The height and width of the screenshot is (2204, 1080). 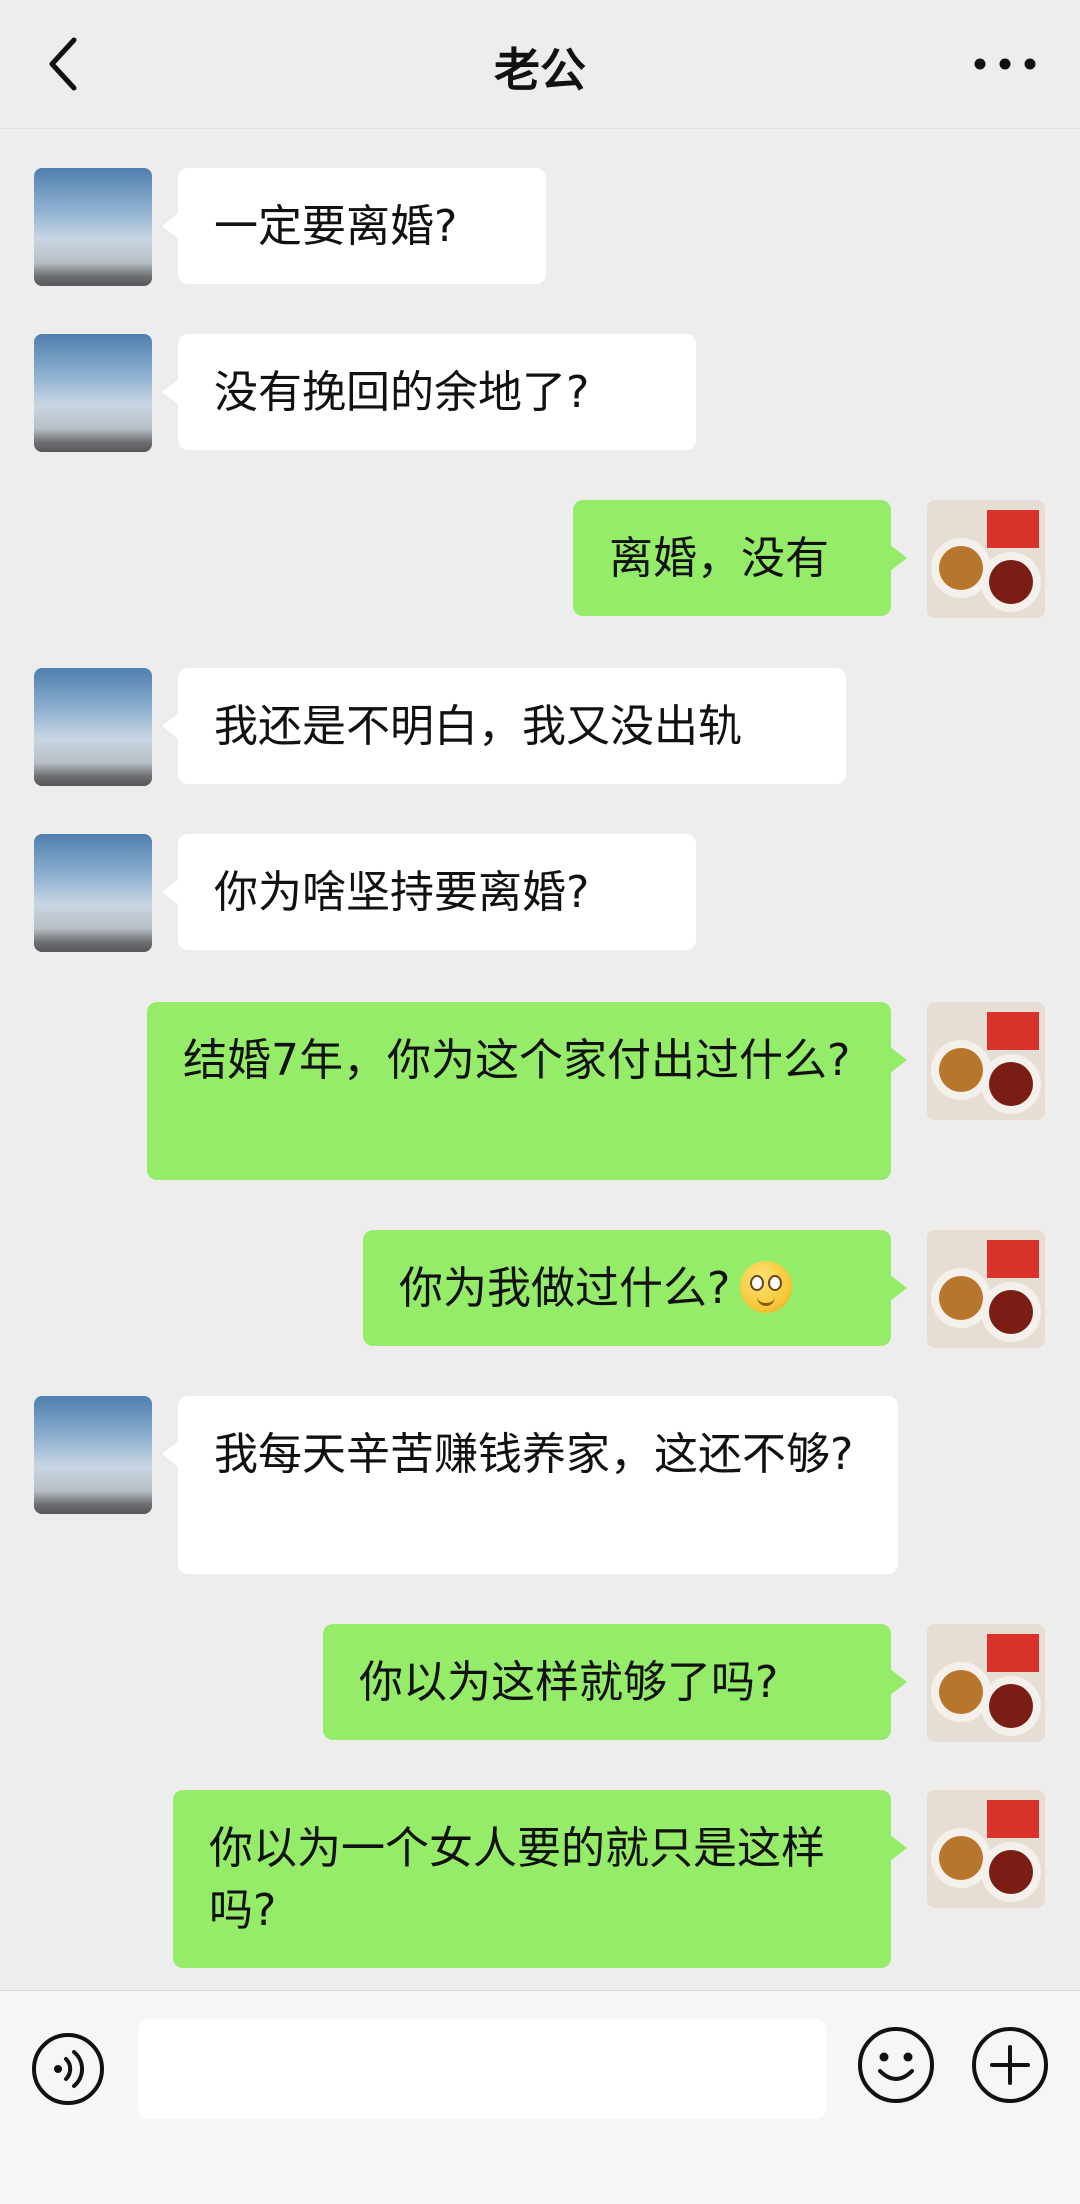 What do you see at coordinates (719, 558) in the screenshot?
I see `message-text: 离婚，没有` at bounding box center [719, 558].